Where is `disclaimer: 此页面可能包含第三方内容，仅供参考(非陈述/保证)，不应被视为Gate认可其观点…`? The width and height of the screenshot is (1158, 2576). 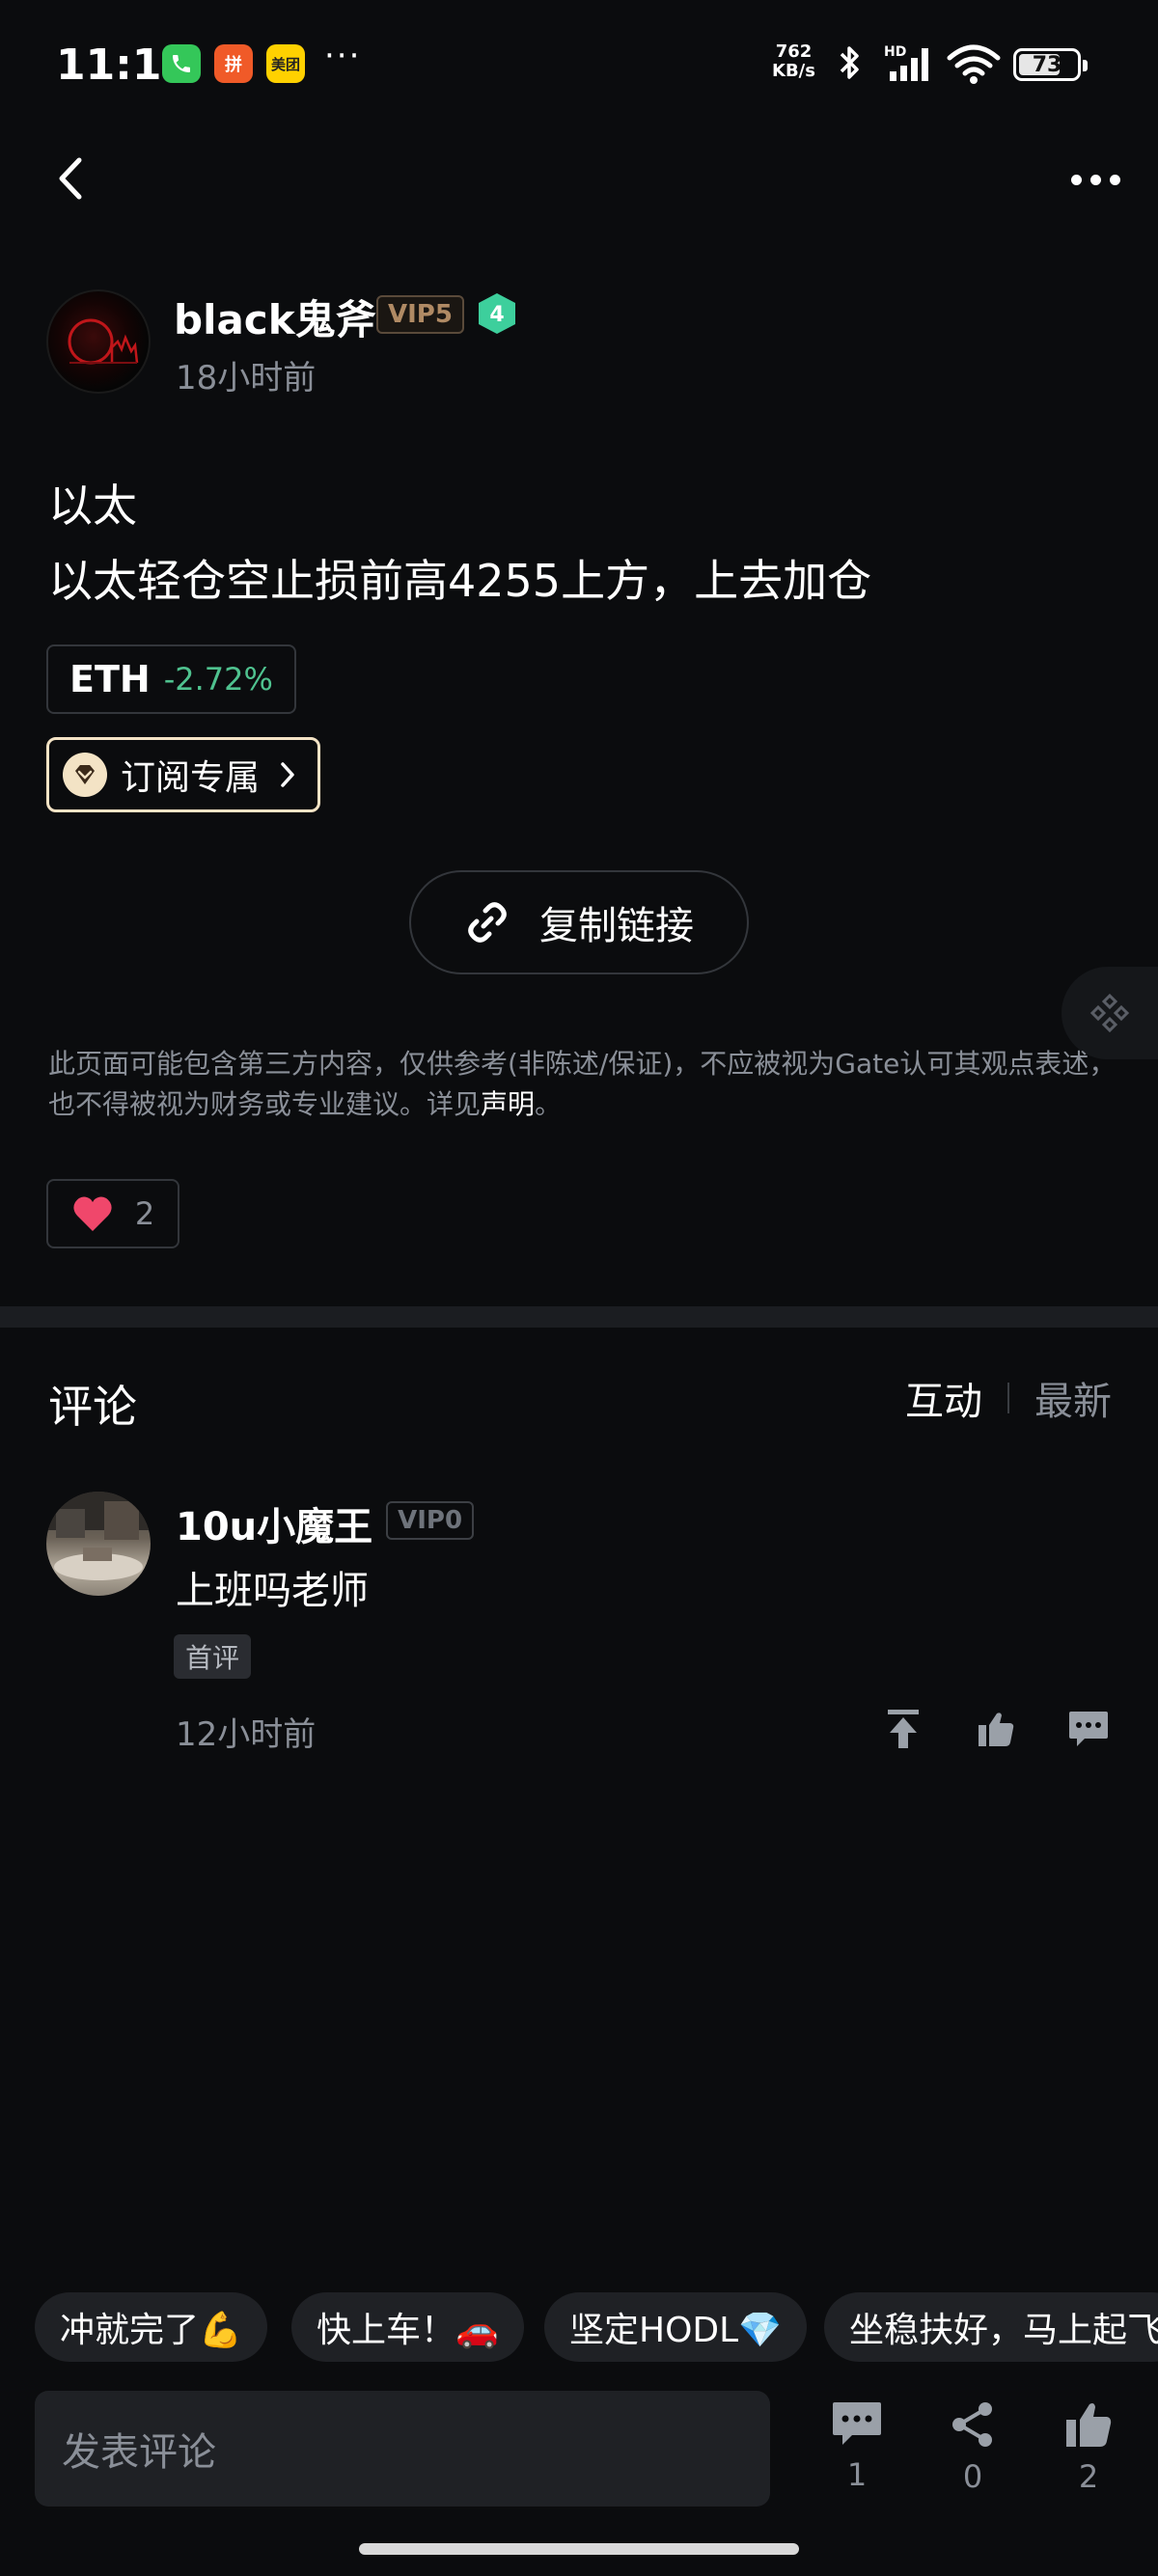
disclaimer: 此页面可能包含第三方内容，仅供参考(非陈述/保证)，不应被视为Gate认可其观点… is located at coordinates (583, 1084).